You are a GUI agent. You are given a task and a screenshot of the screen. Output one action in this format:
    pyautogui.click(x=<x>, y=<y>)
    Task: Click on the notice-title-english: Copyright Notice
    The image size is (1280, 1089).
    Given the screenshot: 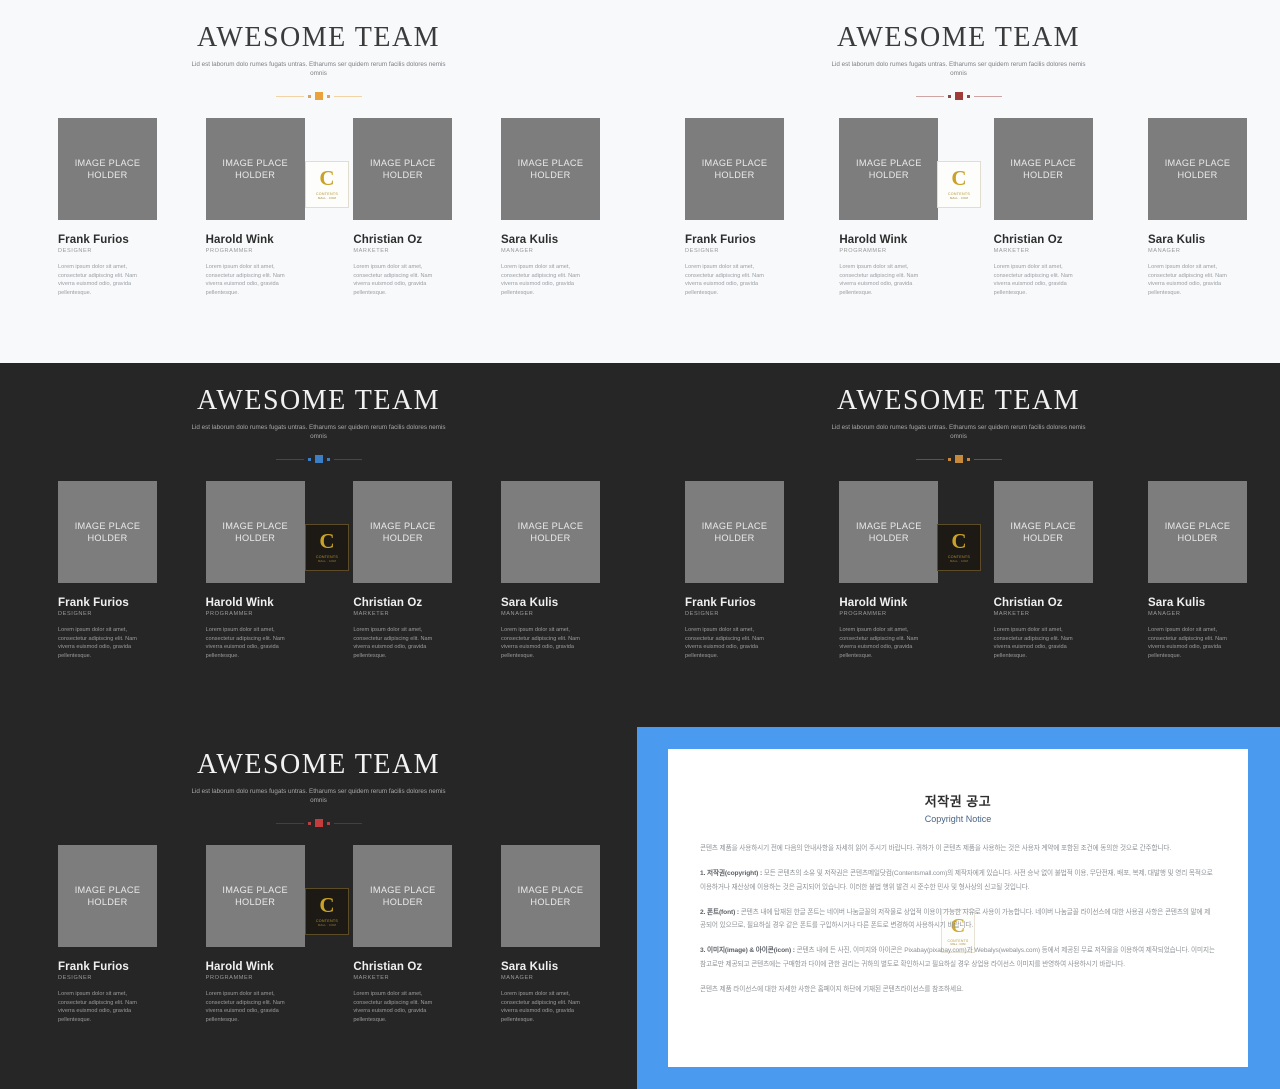 What is the action you would take?
    pyautogui.click(x=958, y=819)
    